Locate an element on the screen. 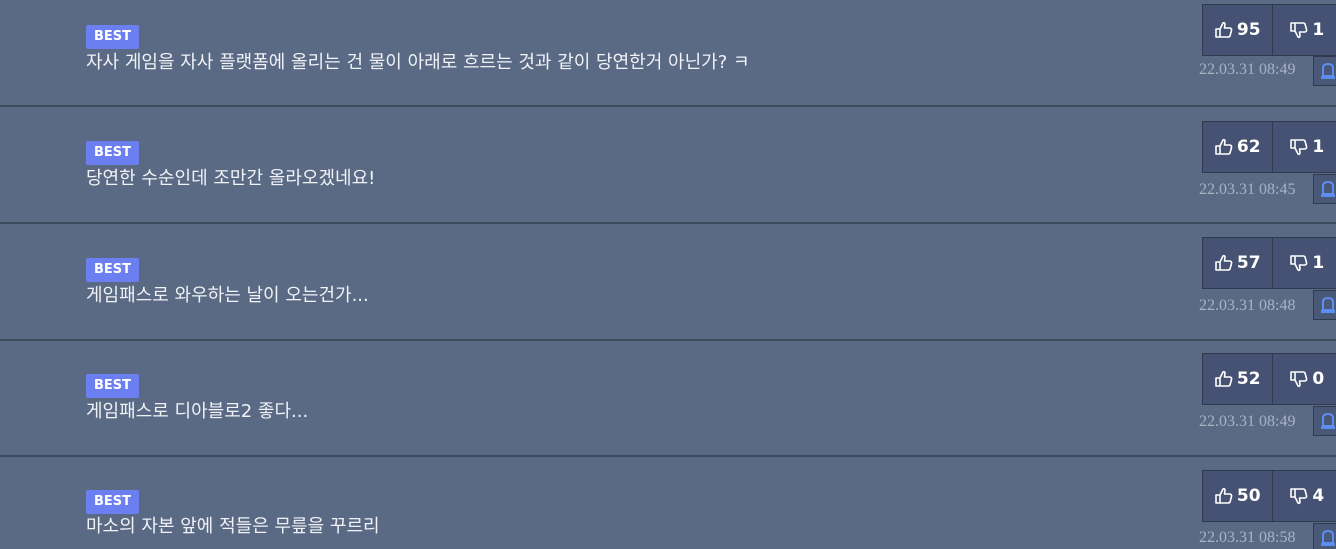  vote-box: 62 1 is located at coordinates (1269, 147).